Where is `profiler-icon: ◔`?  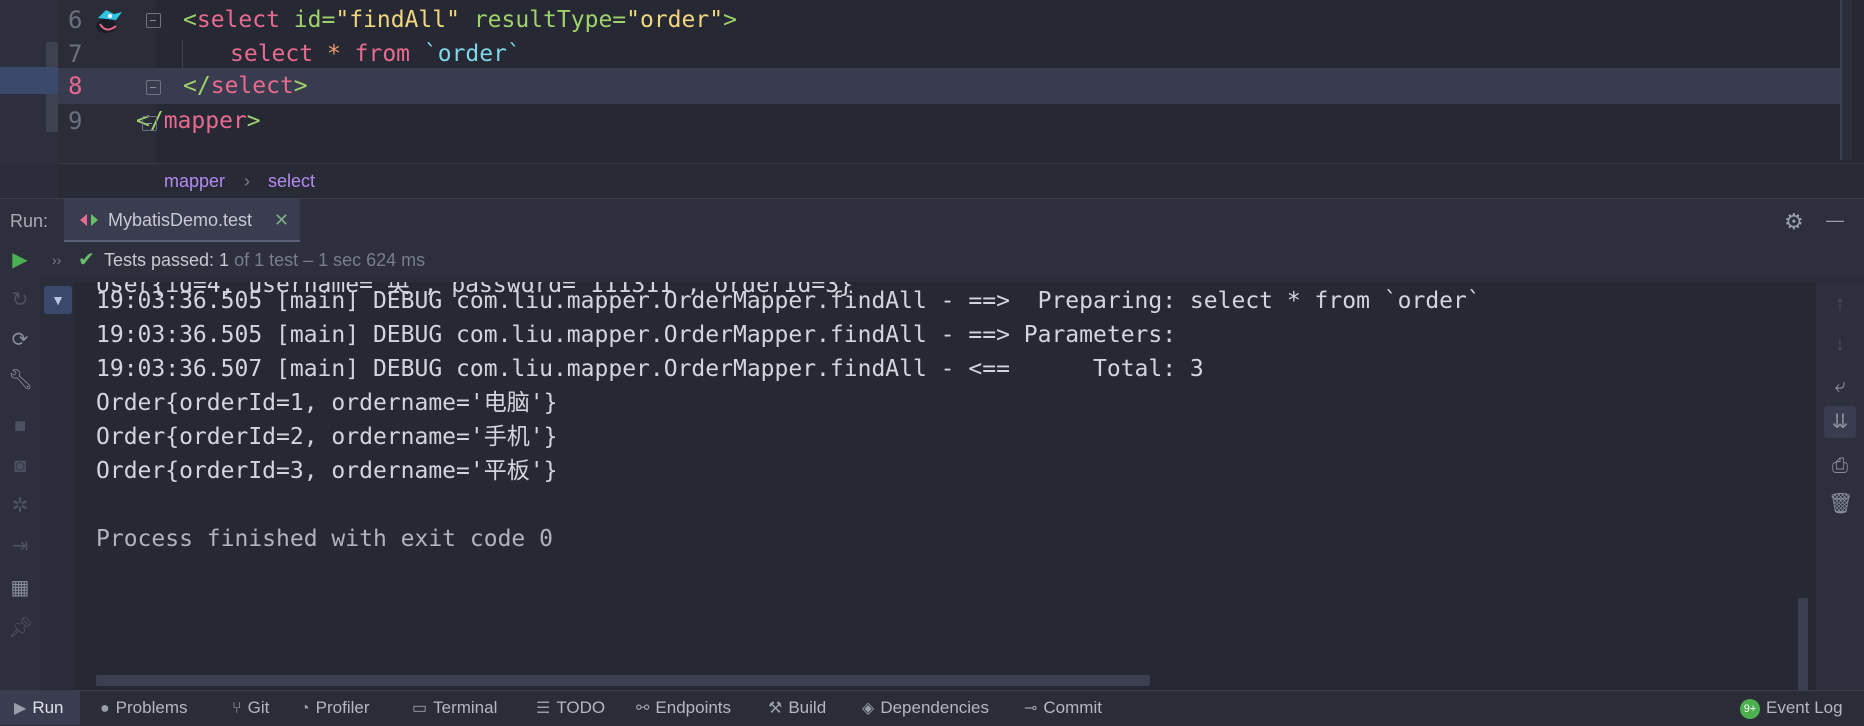
profiler-icon: ◔ is located at coordinates (305, 708).